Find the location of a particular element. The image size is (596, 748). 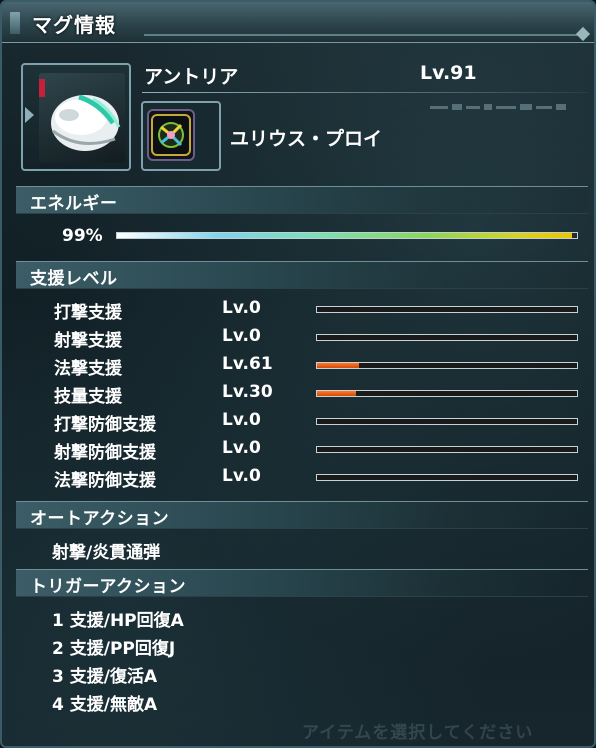

energy-section-header: エネルギー is located at coordinates (302, 200).